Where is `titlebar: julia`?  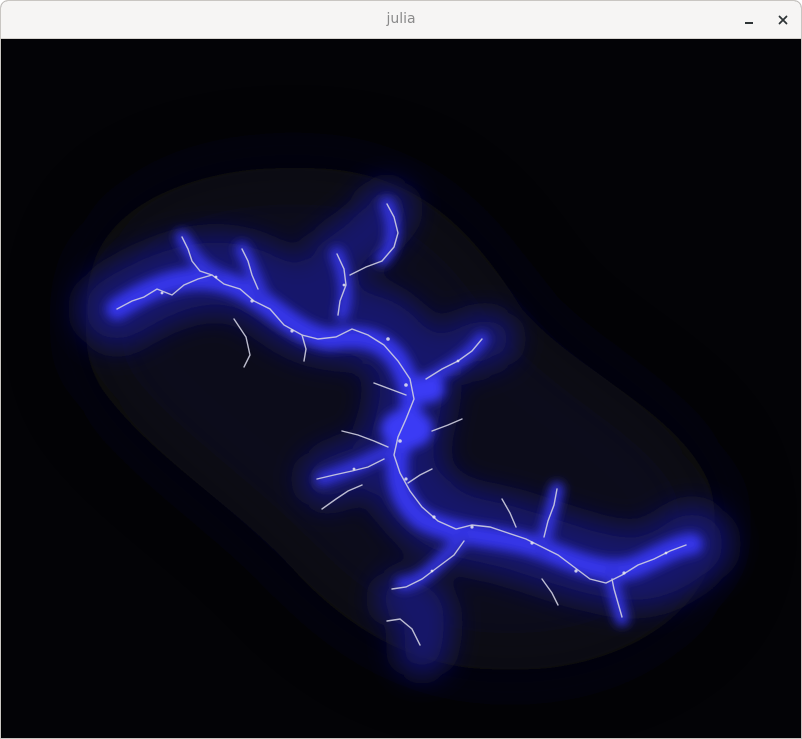
titlebar: julia is located at coordinates (401, 20).